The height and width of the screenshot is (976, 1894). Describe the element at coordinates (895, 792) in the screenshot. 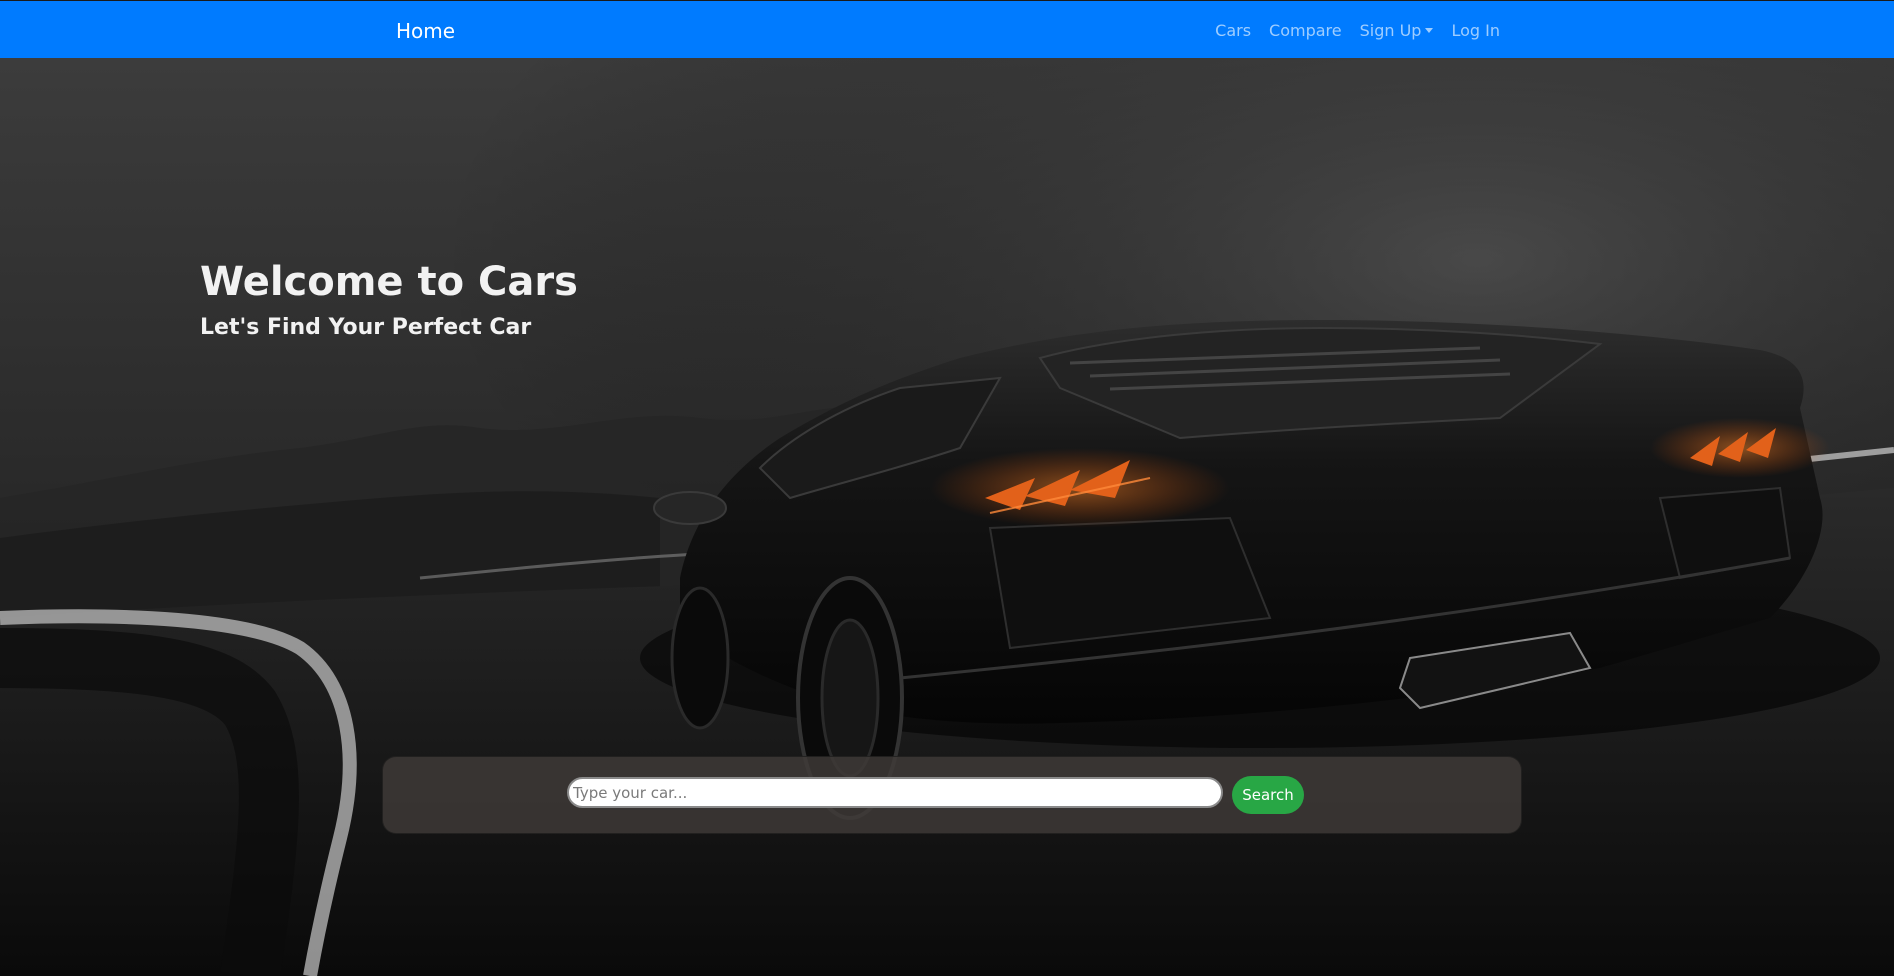

I see `search-input` at that location.